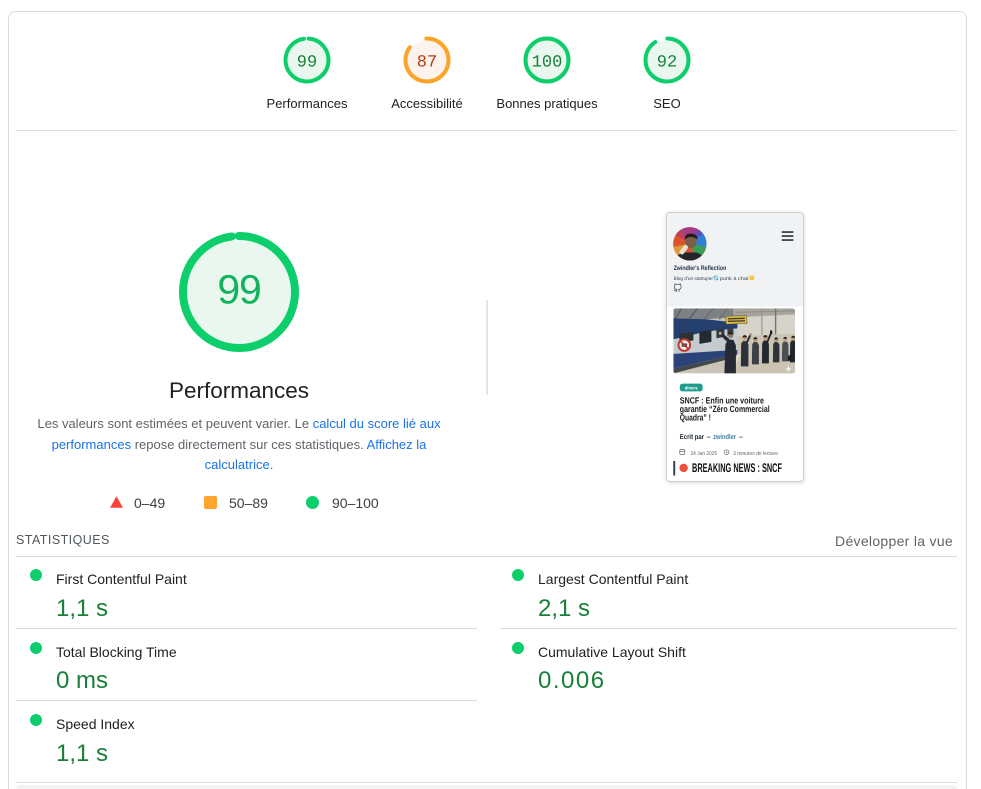 This screenshot has width=981, height=789. Describe the element at coordinates (694, 279) in the screenshot. I see `svg-text: Blog d'un startuper` at that location.